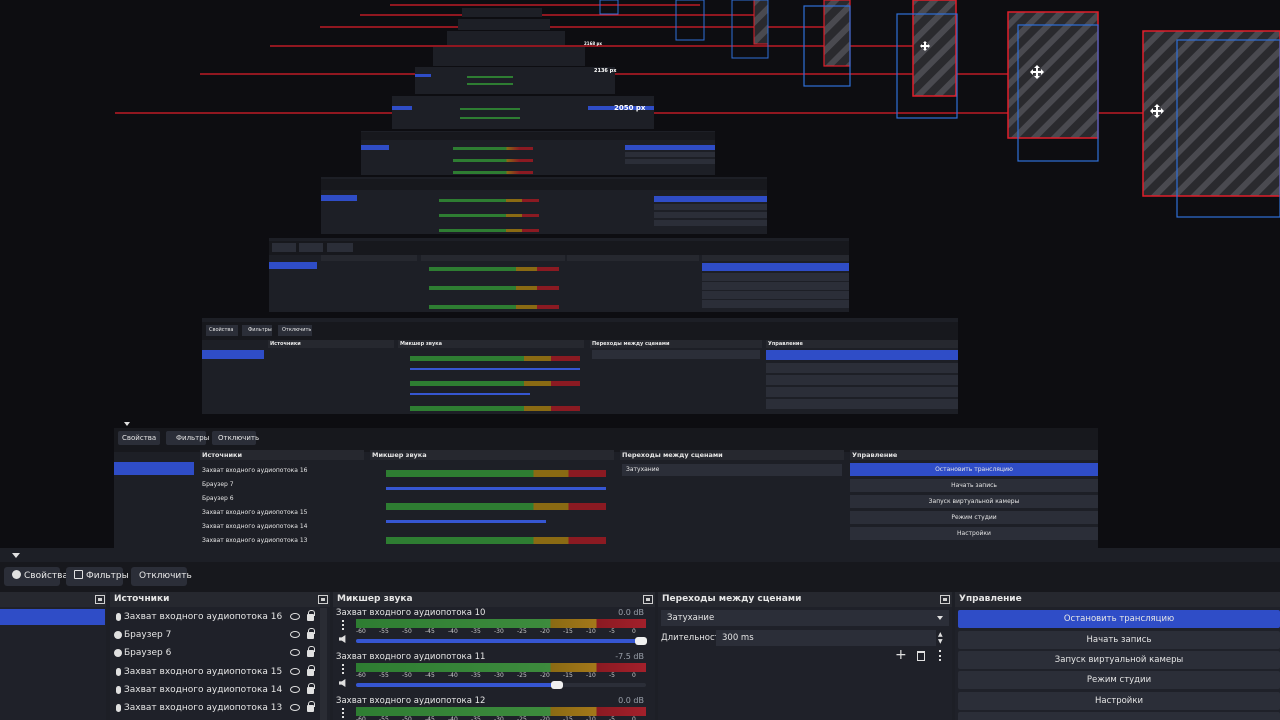 Image resolution: width=1280 pixels, height=720 pixels. What do you see at coordinates (139, 438) in the screenshot?
I see `nested-1-properties: Свойства` at bounding box center [139, 438].